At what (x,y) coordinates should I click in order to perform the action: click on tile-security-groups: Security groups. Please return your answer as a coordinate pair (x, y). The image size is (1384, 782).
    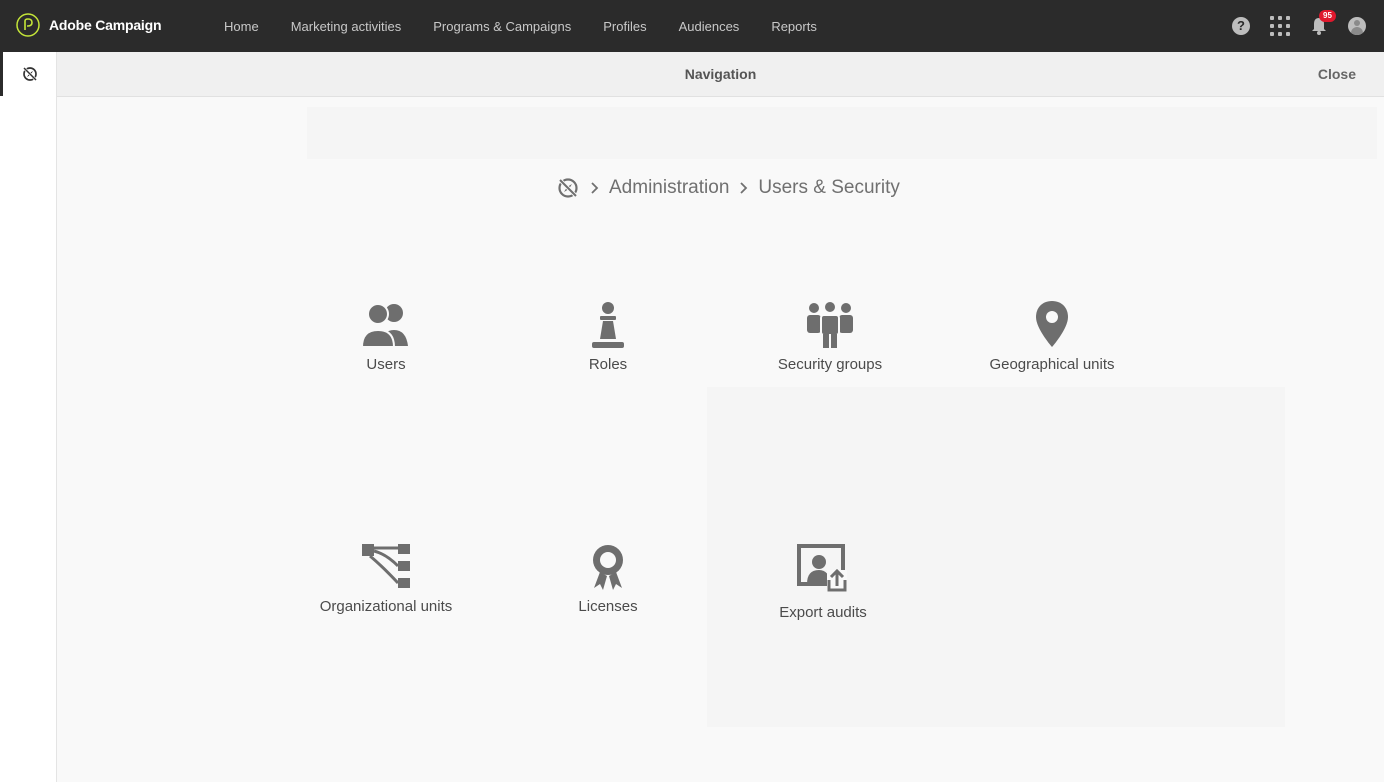
    Looking at the image, I should click on (830, 336).